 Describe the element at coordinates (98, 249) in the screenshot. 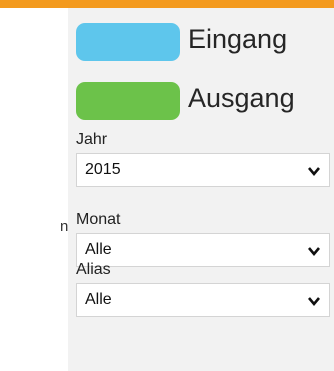

I see `monat-value: Alle` at that location.